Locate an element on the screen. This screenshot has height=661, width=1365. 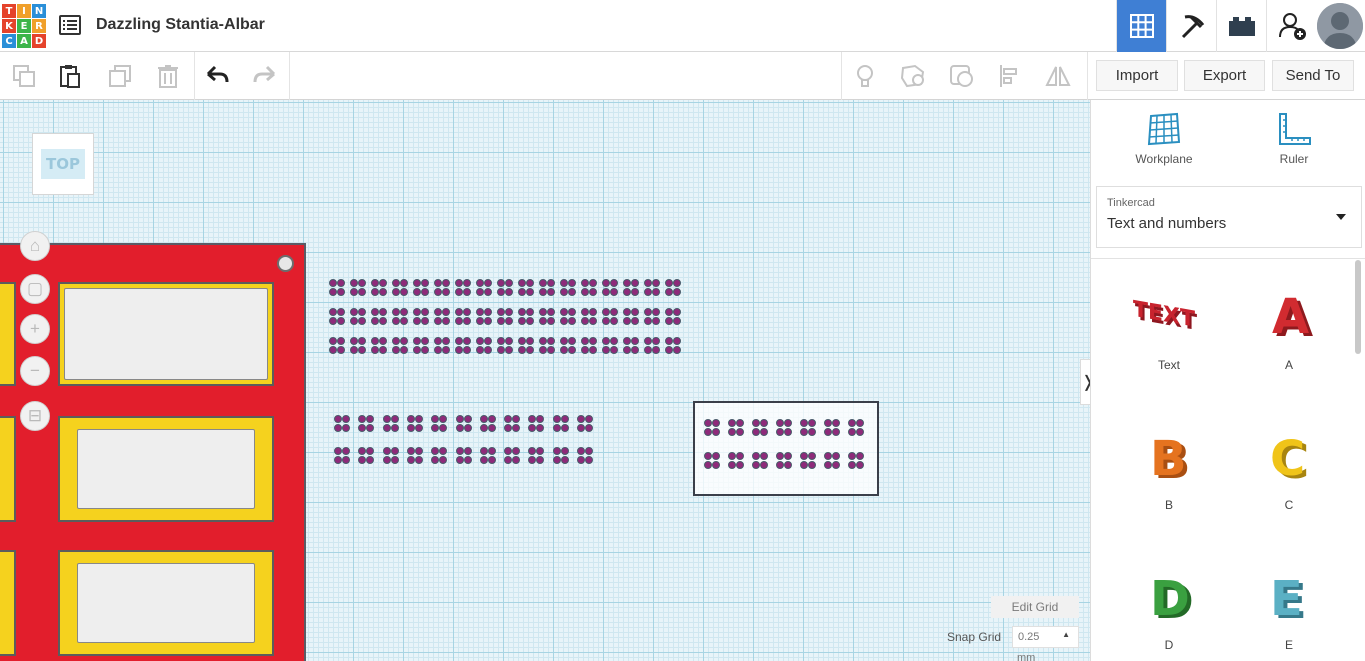
design-list-icon is located at coordinates (70, 25).